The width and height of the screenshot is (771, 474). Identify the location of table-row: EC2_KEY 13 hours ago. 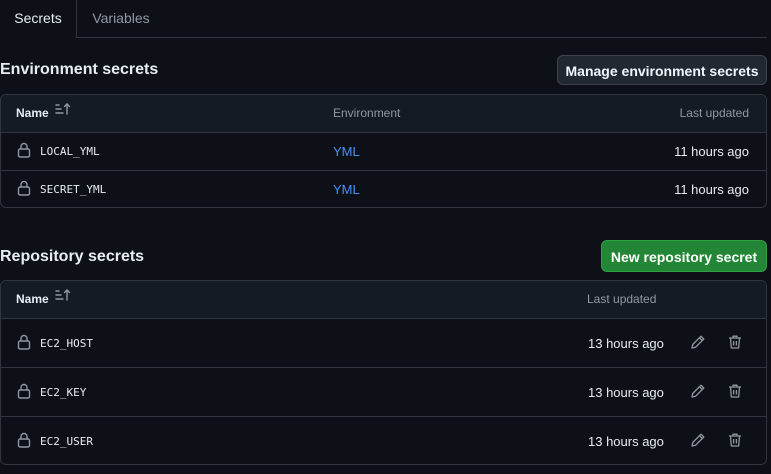
(383, 392).